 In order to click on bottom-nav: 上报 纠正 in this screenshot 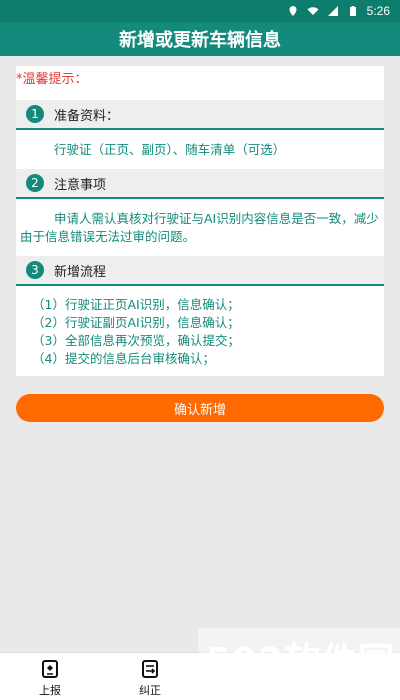, I will do `click(200, 676)`.